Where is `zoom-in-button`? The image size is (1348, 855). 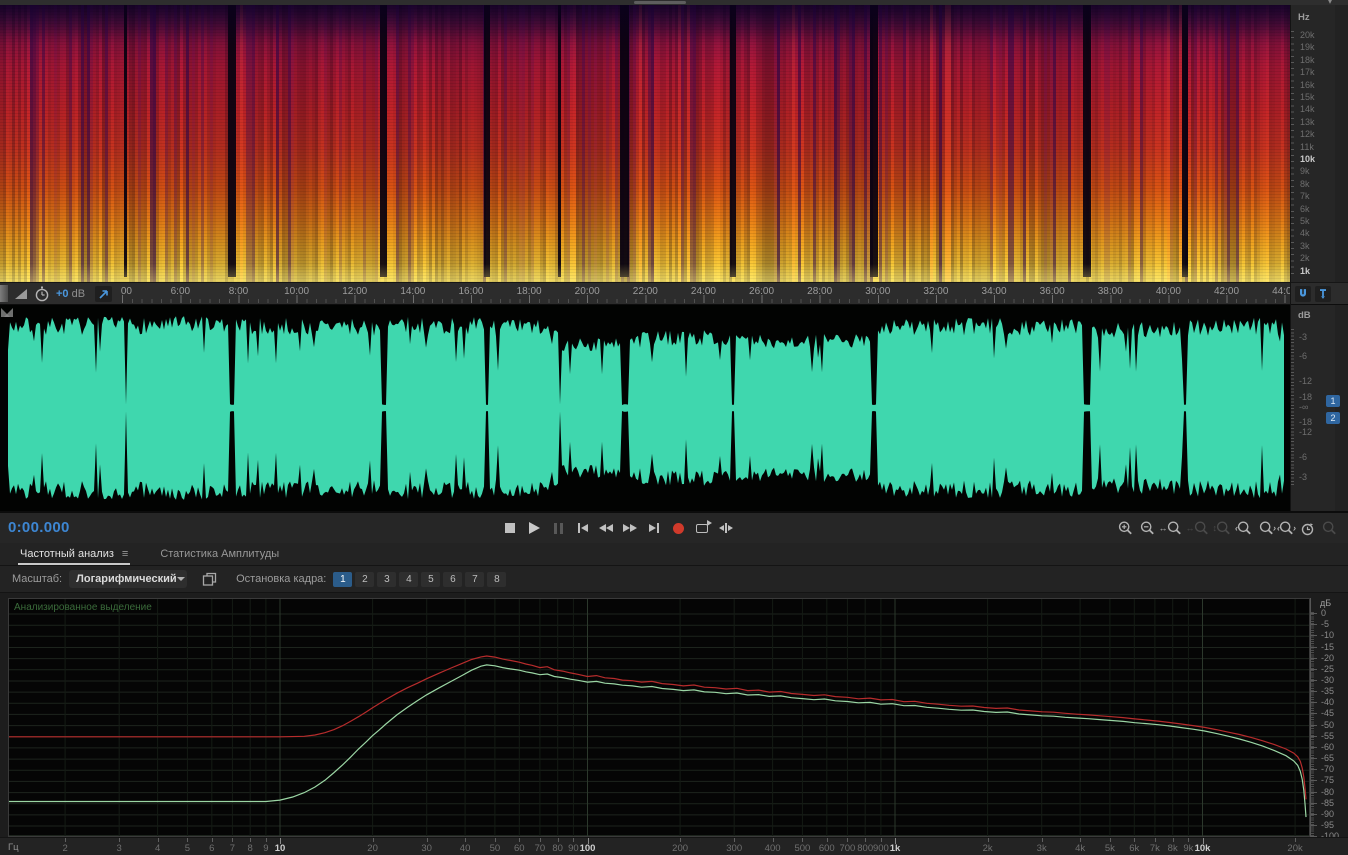 zoom-in-button is located at coordinates (1125, 528).